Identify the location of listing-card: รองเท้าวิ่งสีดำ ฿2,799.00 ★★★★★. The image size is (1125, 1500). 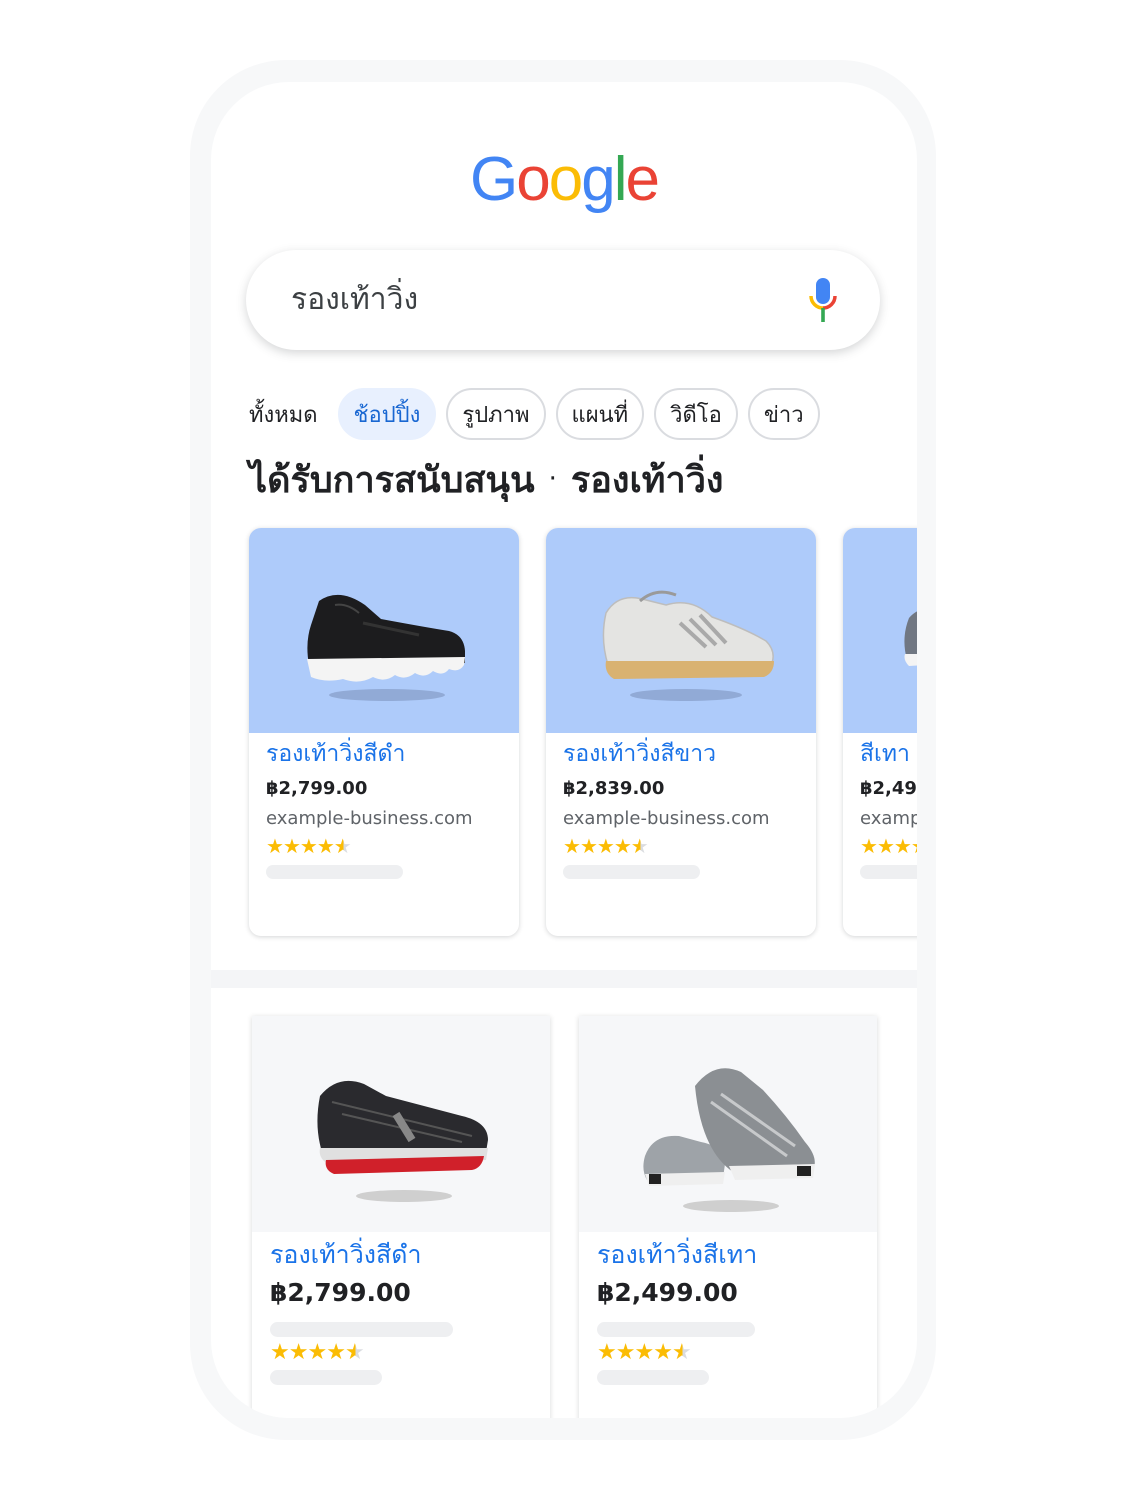
(401, 1217).